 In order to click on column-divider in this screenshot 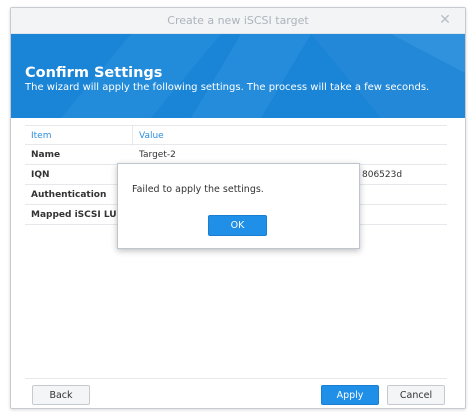, I will do `click(132, 136)`.